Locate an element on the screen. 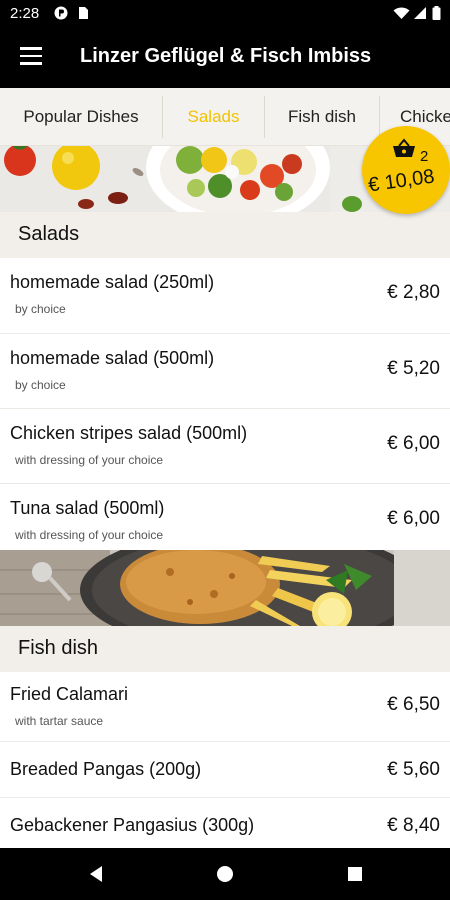  recents-icon is located at coordinates (355, 874).